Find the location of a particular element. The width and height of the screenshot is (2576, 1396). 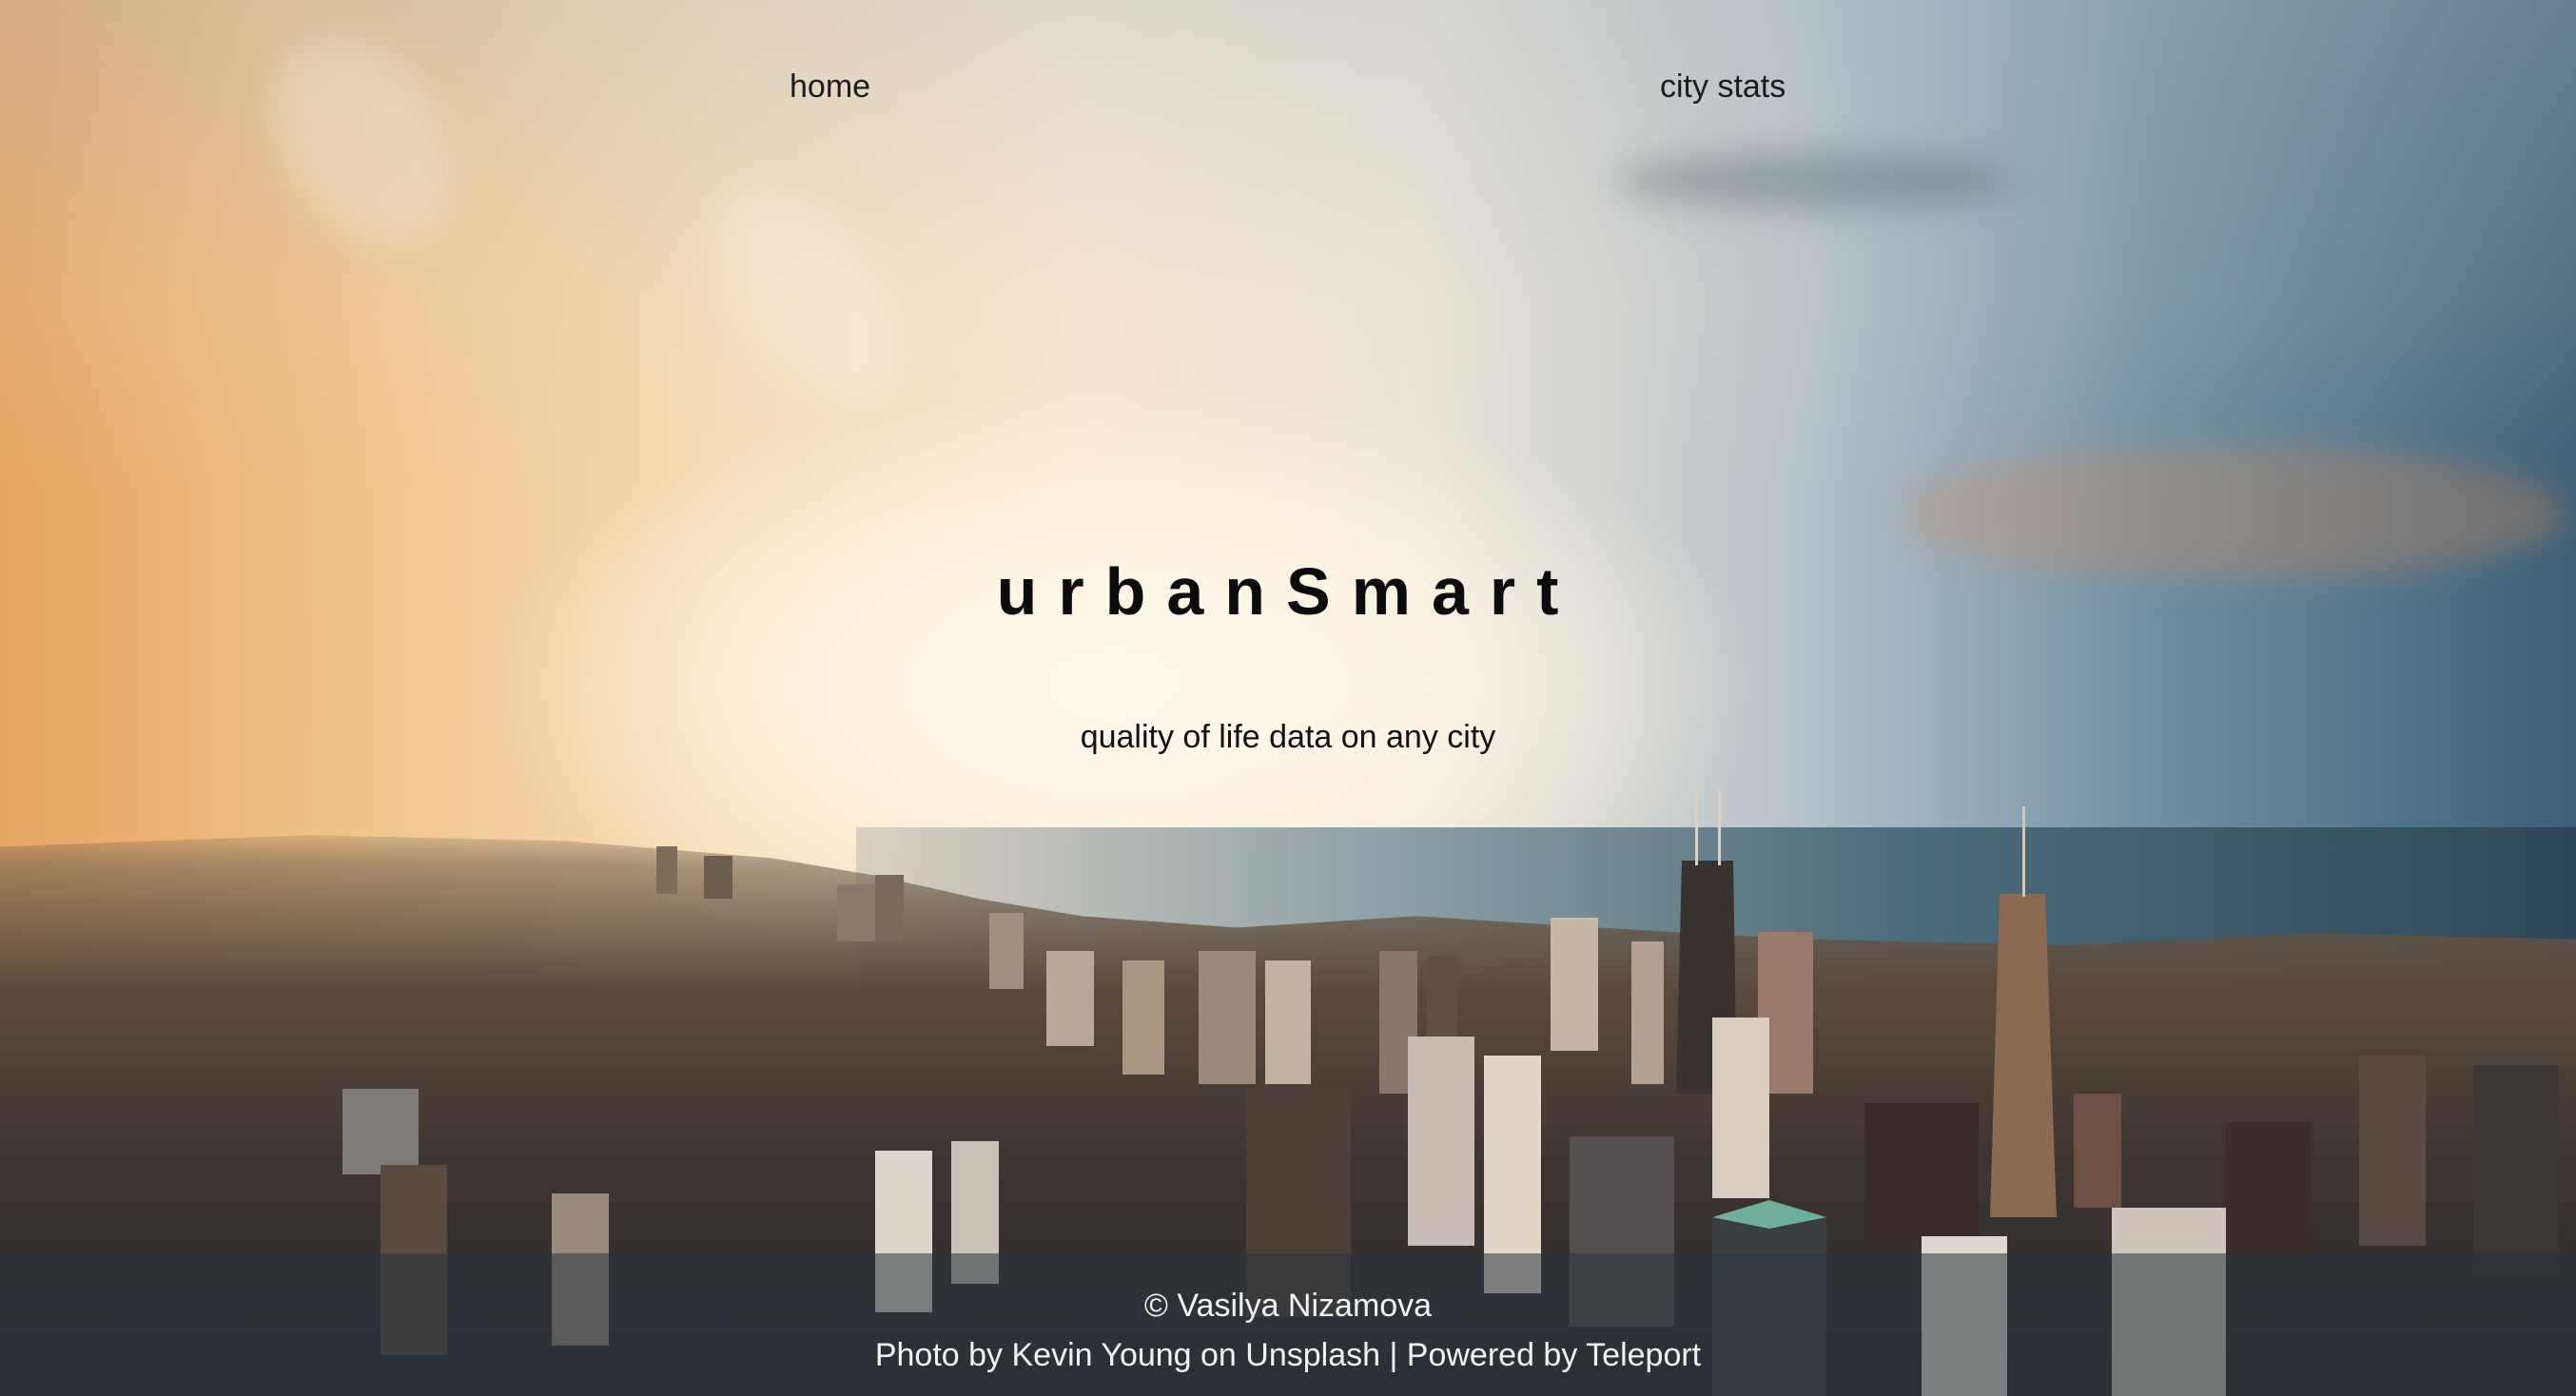

building-tall-tower is located at coordinates (2024, 1055).